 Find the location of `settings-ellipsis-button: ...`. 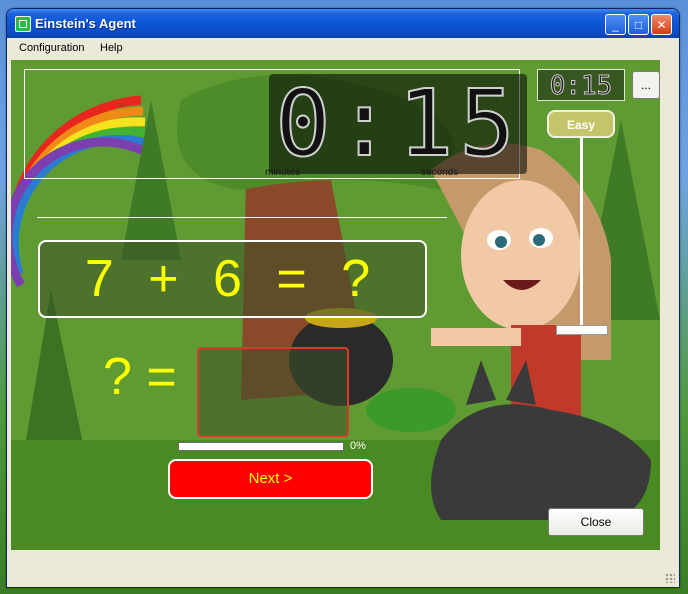

settings-ellipsis-button: ... is located at coordinates (646, 85).